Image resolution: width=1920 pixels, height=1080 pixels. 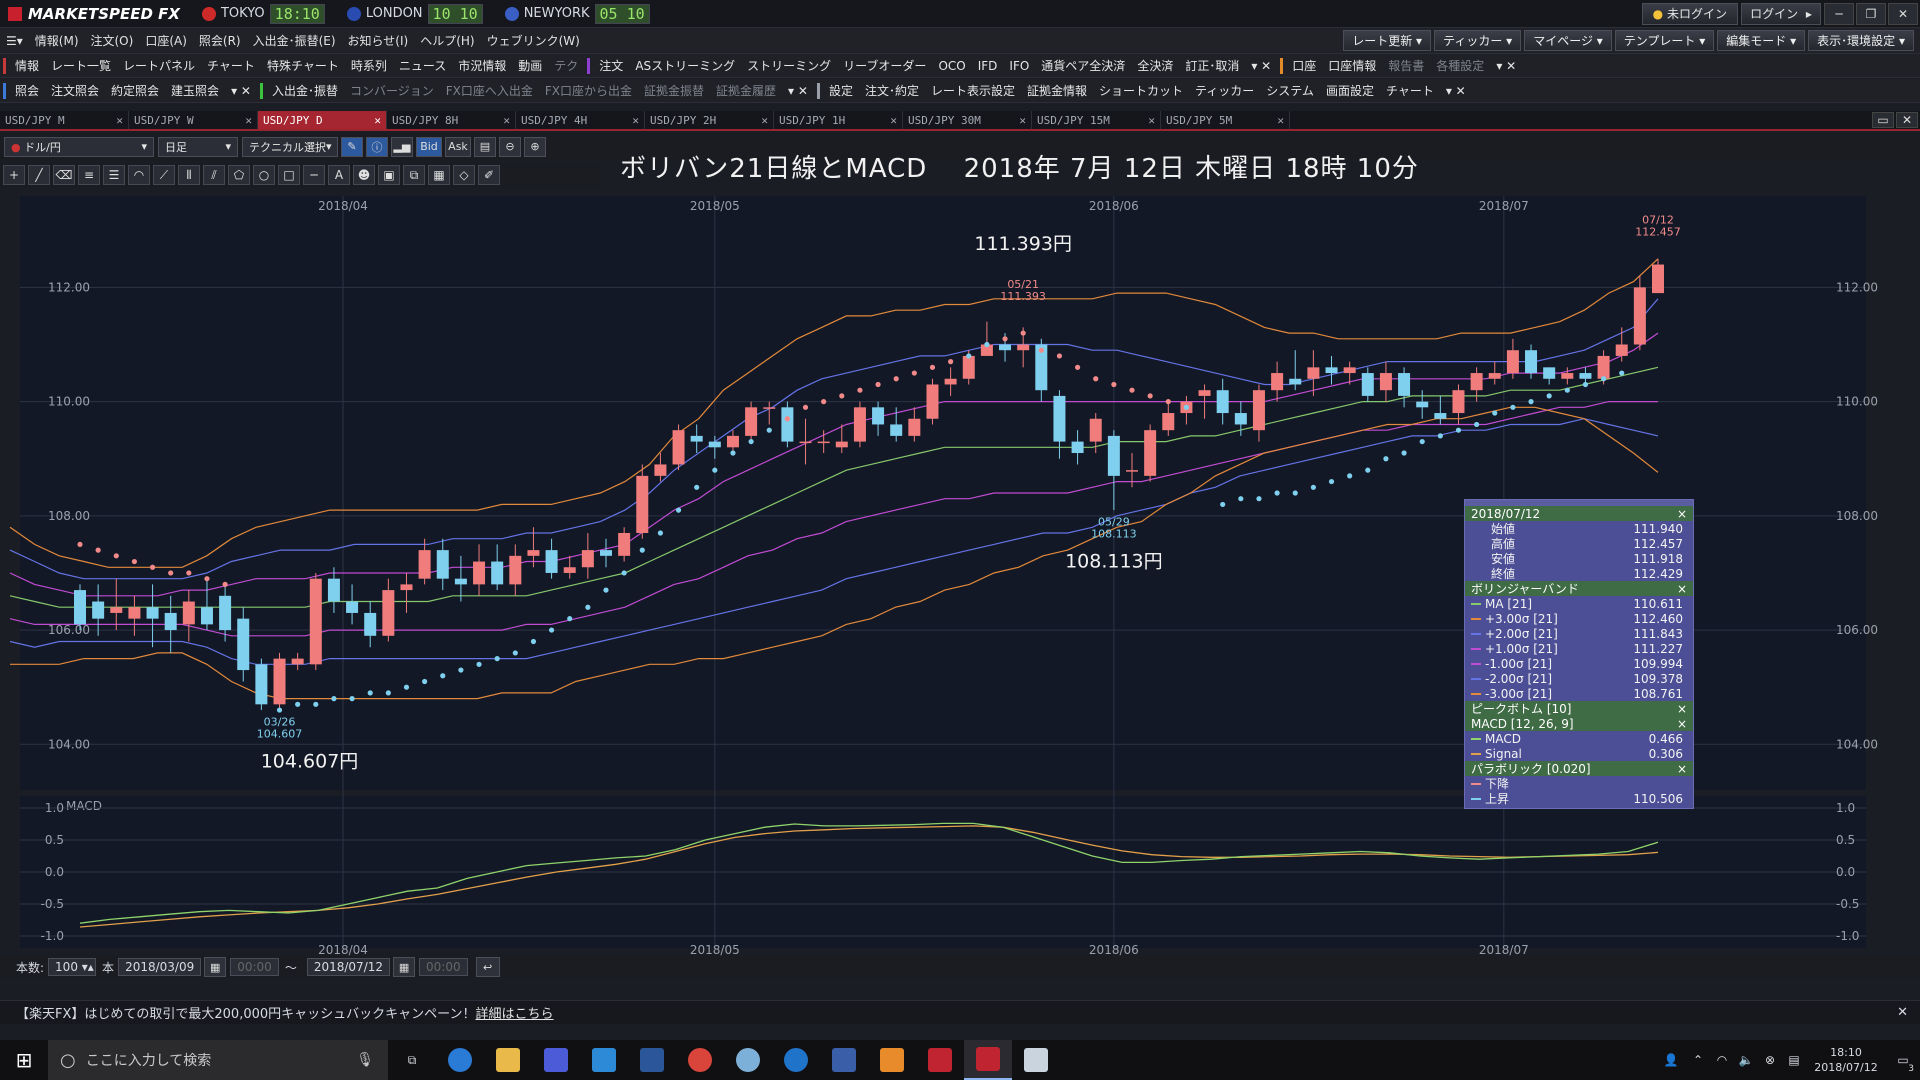 I want to click on menu-right-button: 表示･環境設定 ▾, so click(x=1861, y=40).